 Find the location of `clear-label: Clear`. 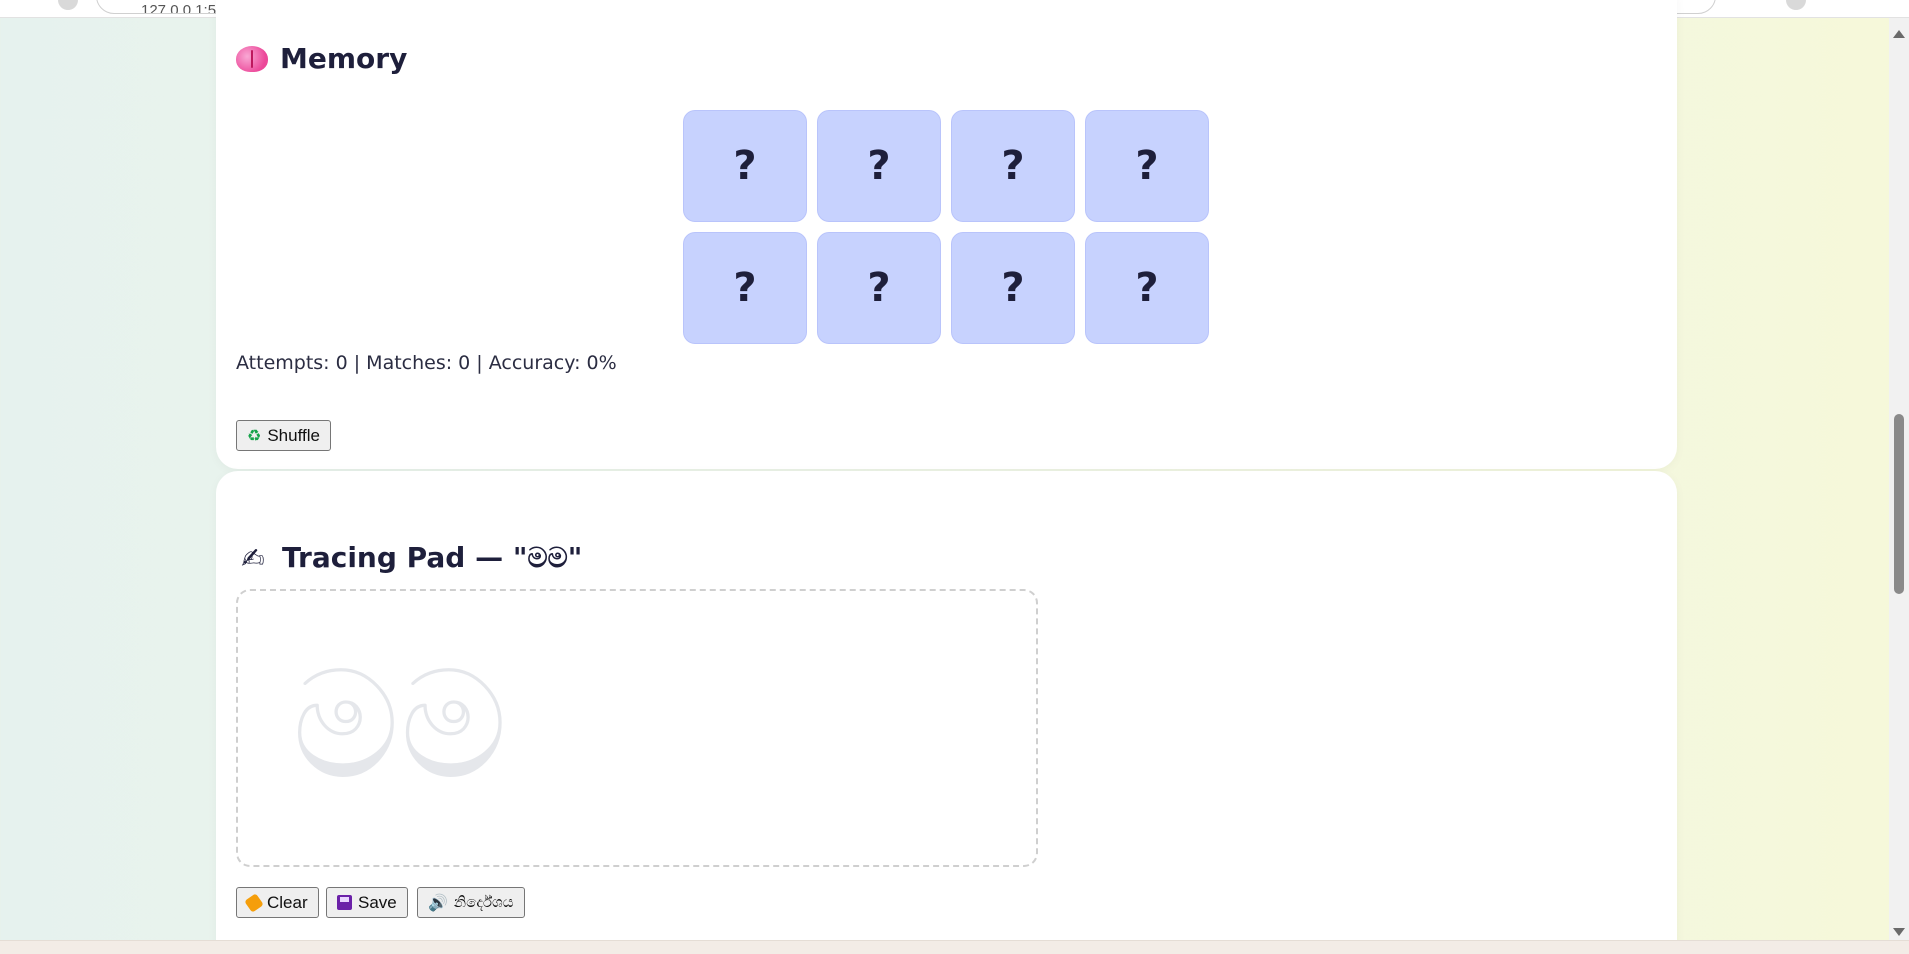

clear-label: Clear is located at coordinates (287, 902).